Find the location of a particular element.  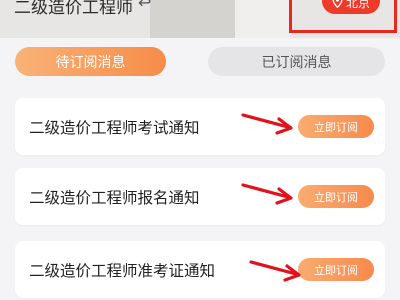

notice-title: 二级造价工程师报名通知 is located at coordinates (114, 197).